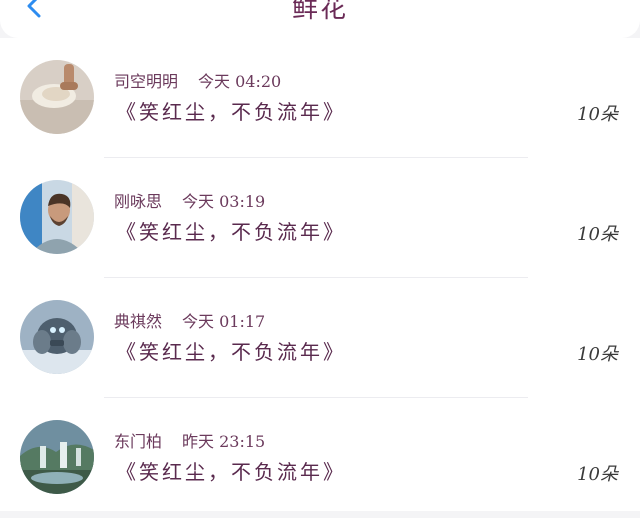 Image resolution: width=640 pixels, height=518 pixels. I want to click on item-meta: 东门柏 昨天 23:15, so click(189, 440).